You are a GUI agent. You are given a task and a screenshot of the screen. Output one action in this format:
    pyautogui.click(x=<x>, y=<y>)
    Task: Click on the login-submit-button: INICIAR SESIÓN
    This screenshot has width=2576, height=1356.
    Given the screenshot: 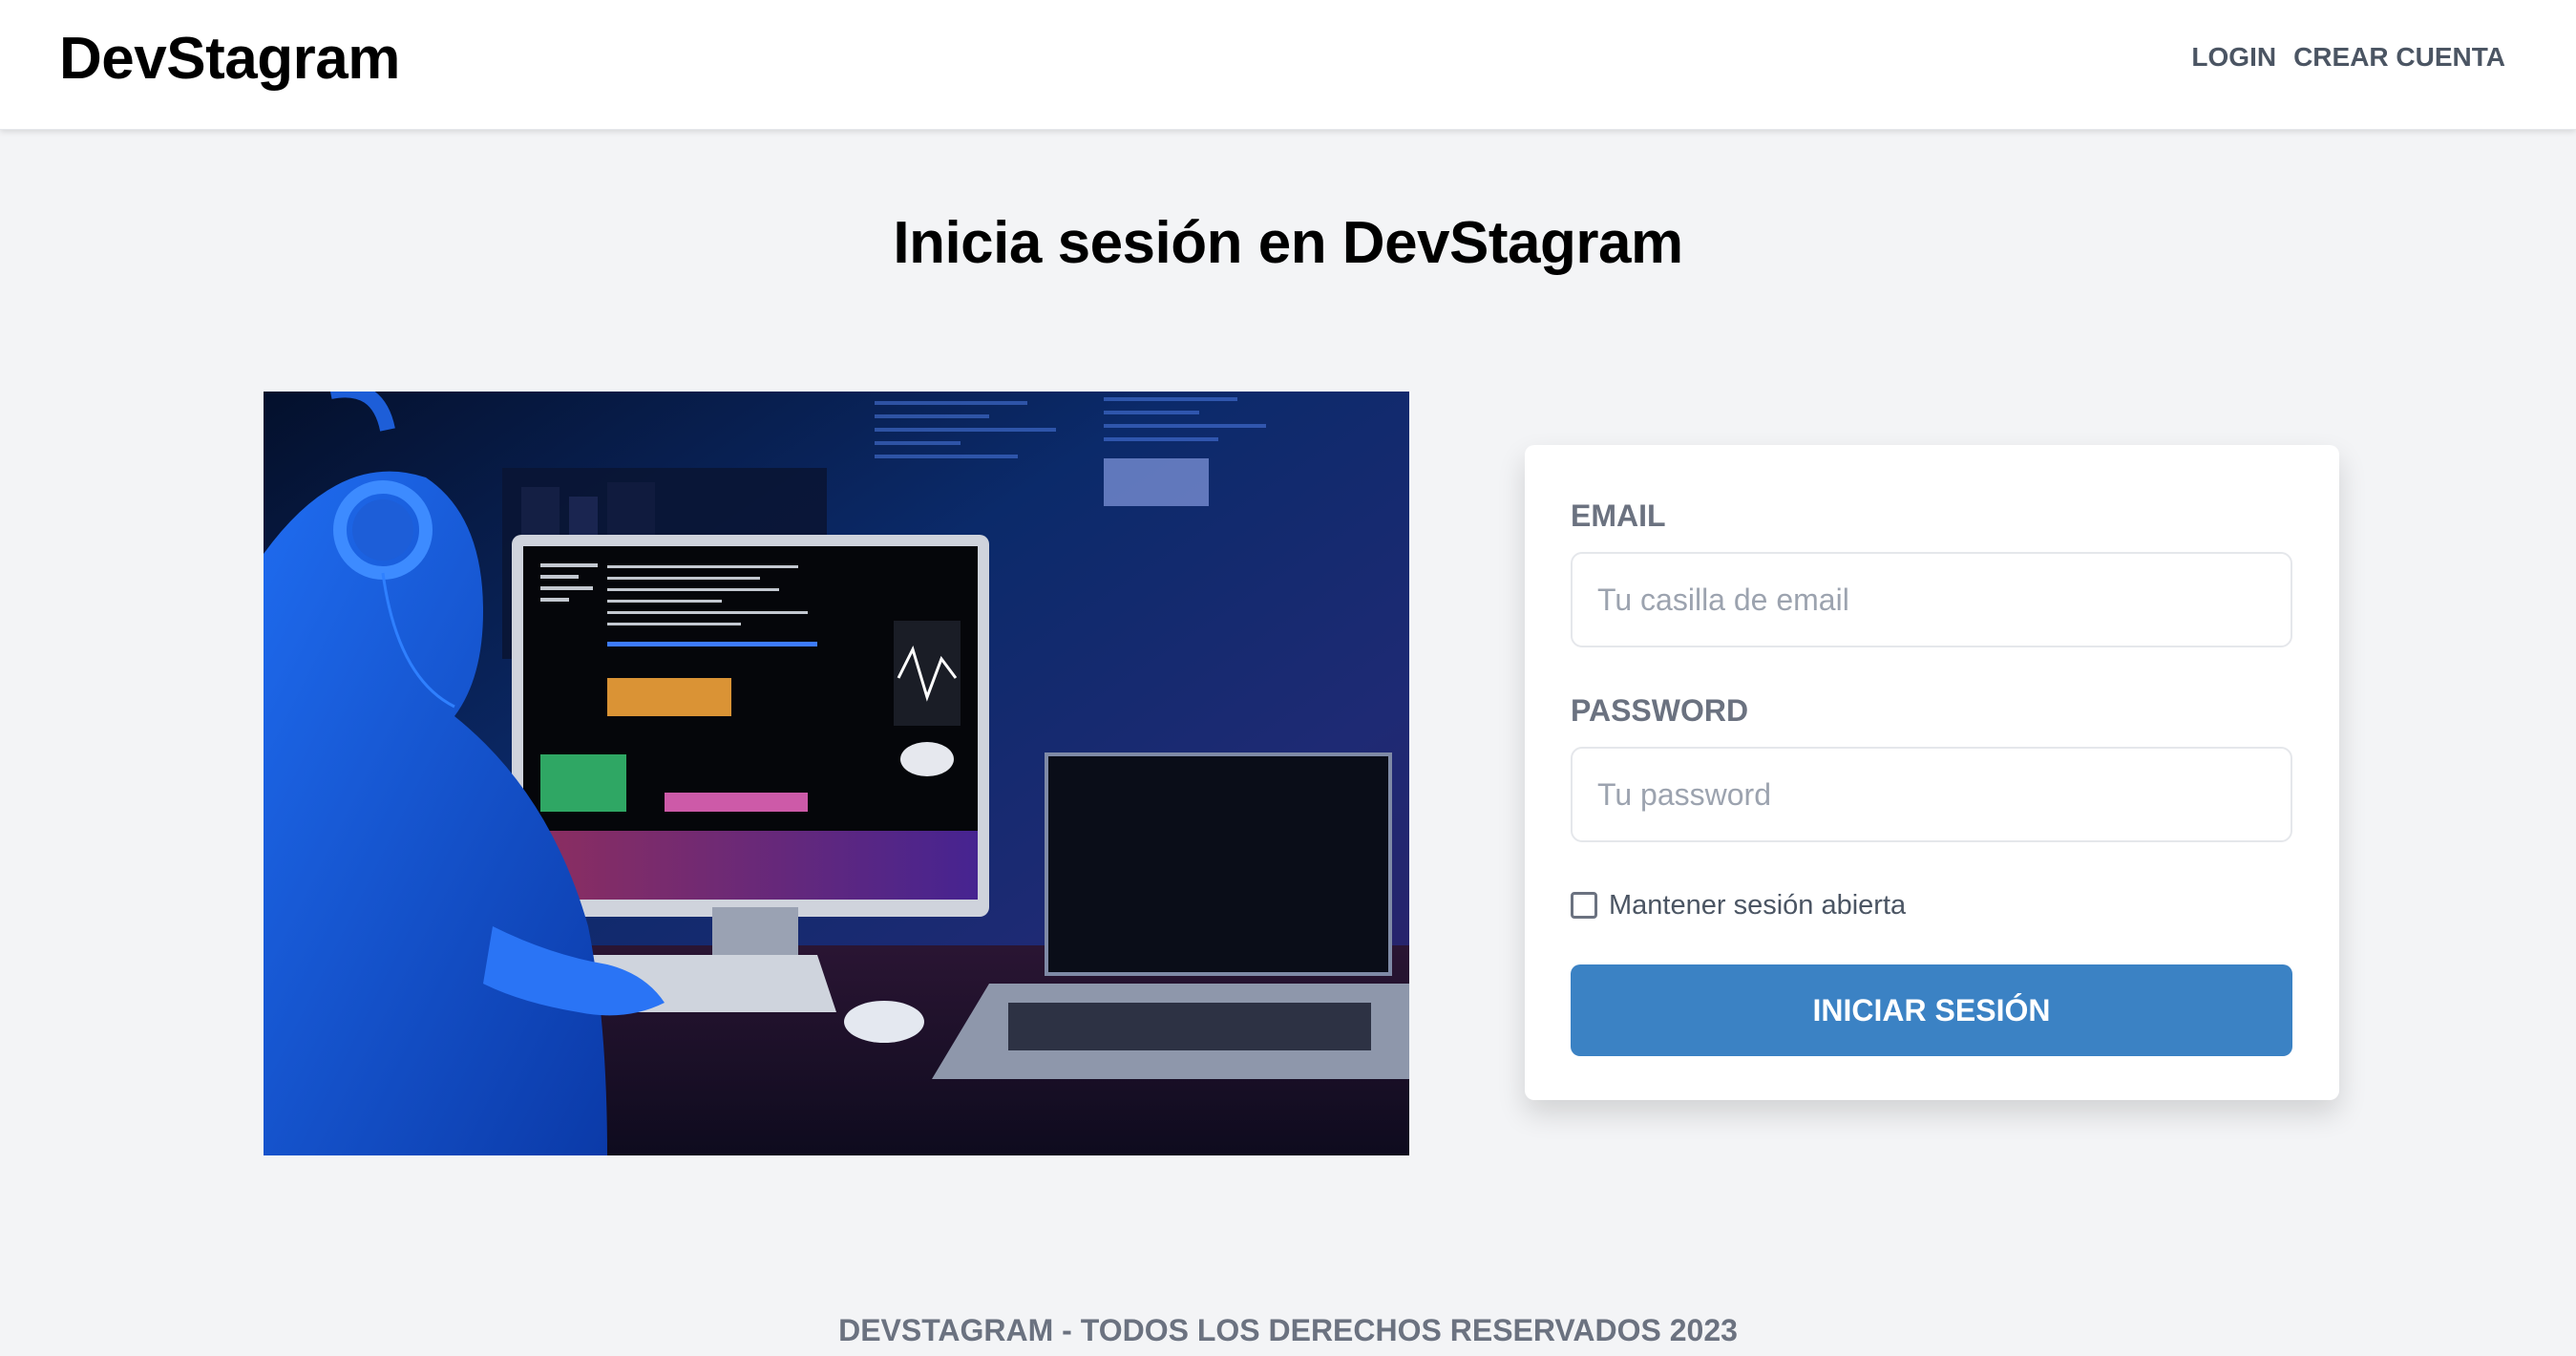 What is the action you would take?
    pyautogui.click(x=1931, y=1010)
    